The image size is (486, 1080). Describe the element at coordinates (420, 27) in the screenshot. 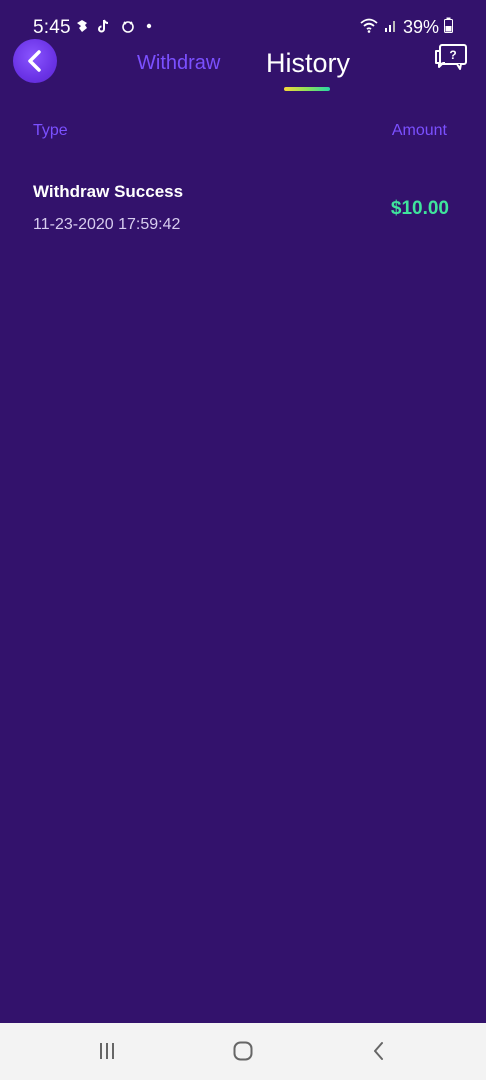

I see `battery-text: 39%` at that location.